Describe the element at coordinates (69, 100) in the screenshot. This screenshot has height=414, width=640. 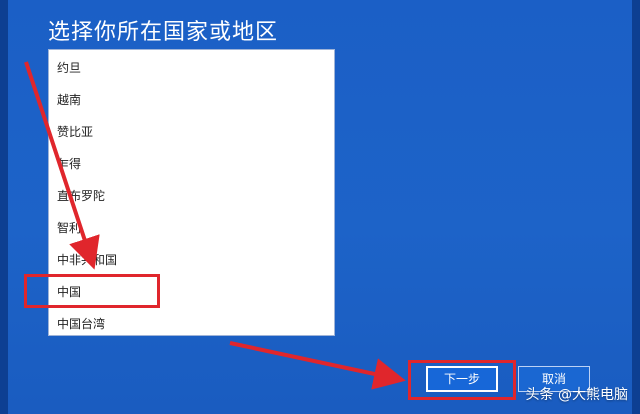
I see `list-item-label: 越南` at that location.